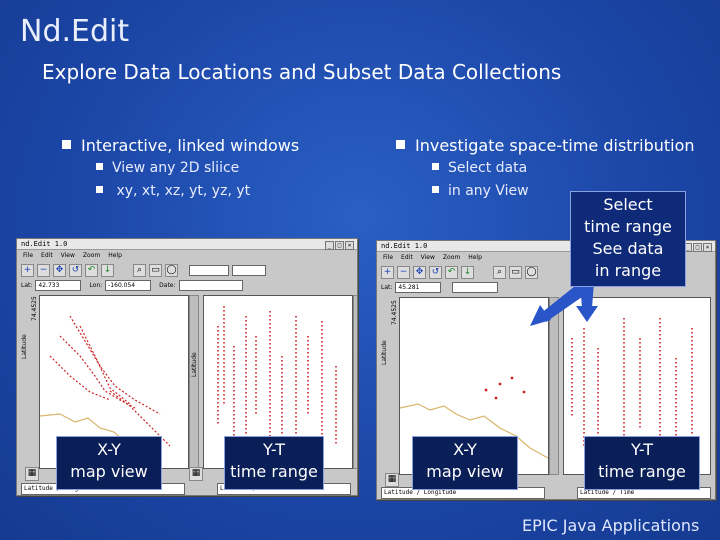  What do you see at coordinates (274, 449) in the screenshot?
I see `label-yt-line1: Y-T` at bounding box center [274, 449].